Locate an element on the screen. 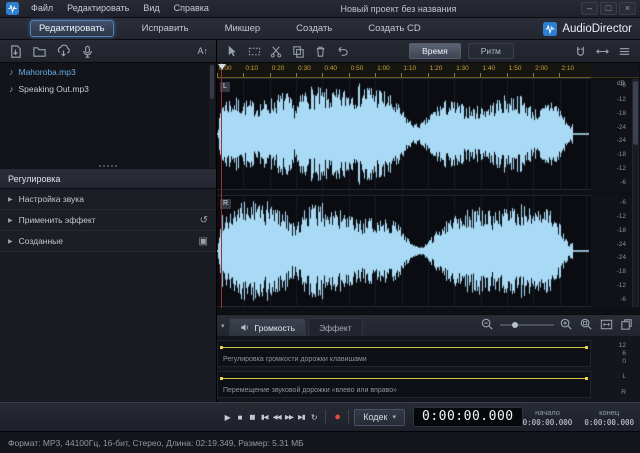 The width and height of the screenshot is (640, 453). vertical-scrollbar is located at coordinates (635, 193).